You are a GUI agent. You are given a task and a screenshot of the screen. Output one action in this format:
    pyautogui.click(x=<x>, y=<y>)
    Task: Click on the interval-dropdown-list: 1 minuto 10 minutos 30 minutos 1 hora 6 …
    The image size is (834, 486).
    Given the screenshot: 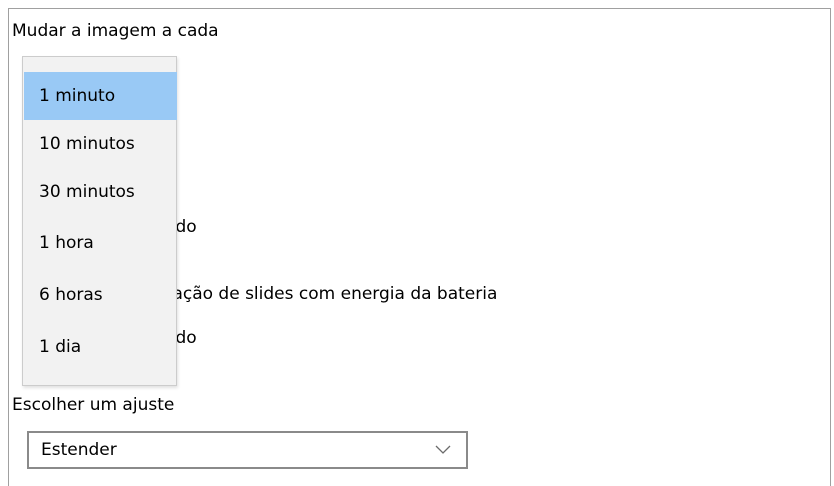 What is the action you would take?
    pyautogui.click(x=99, y=221)
    